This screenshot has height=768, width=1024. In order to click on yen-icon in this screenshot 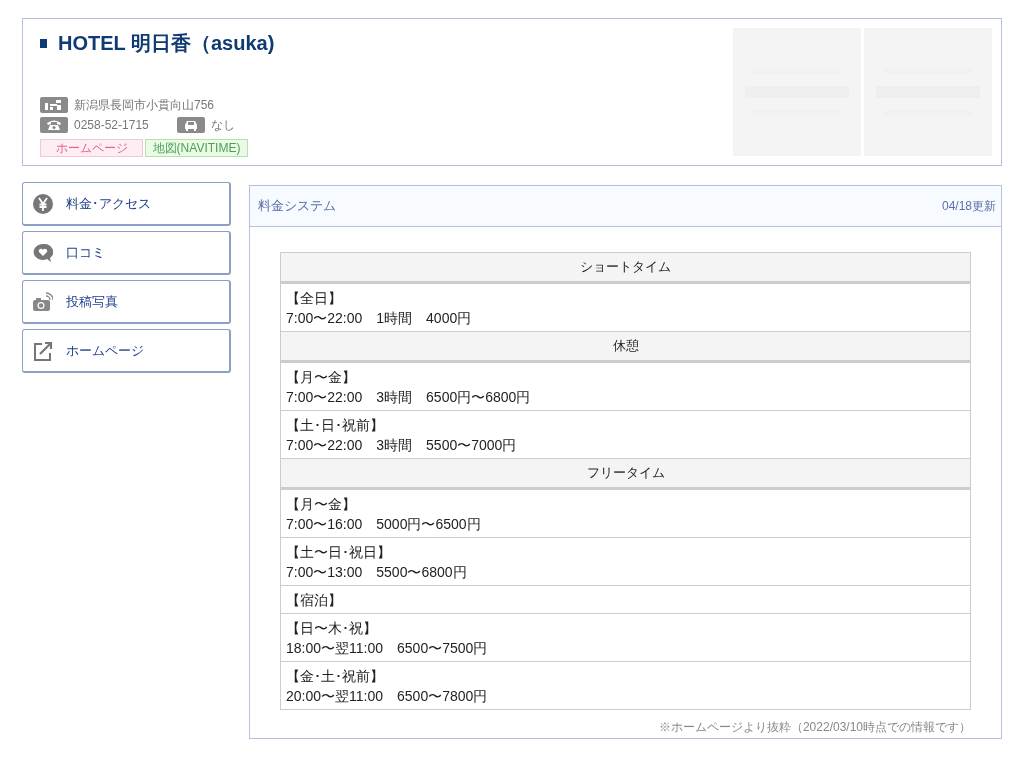, I will do `click(43, 203)`.